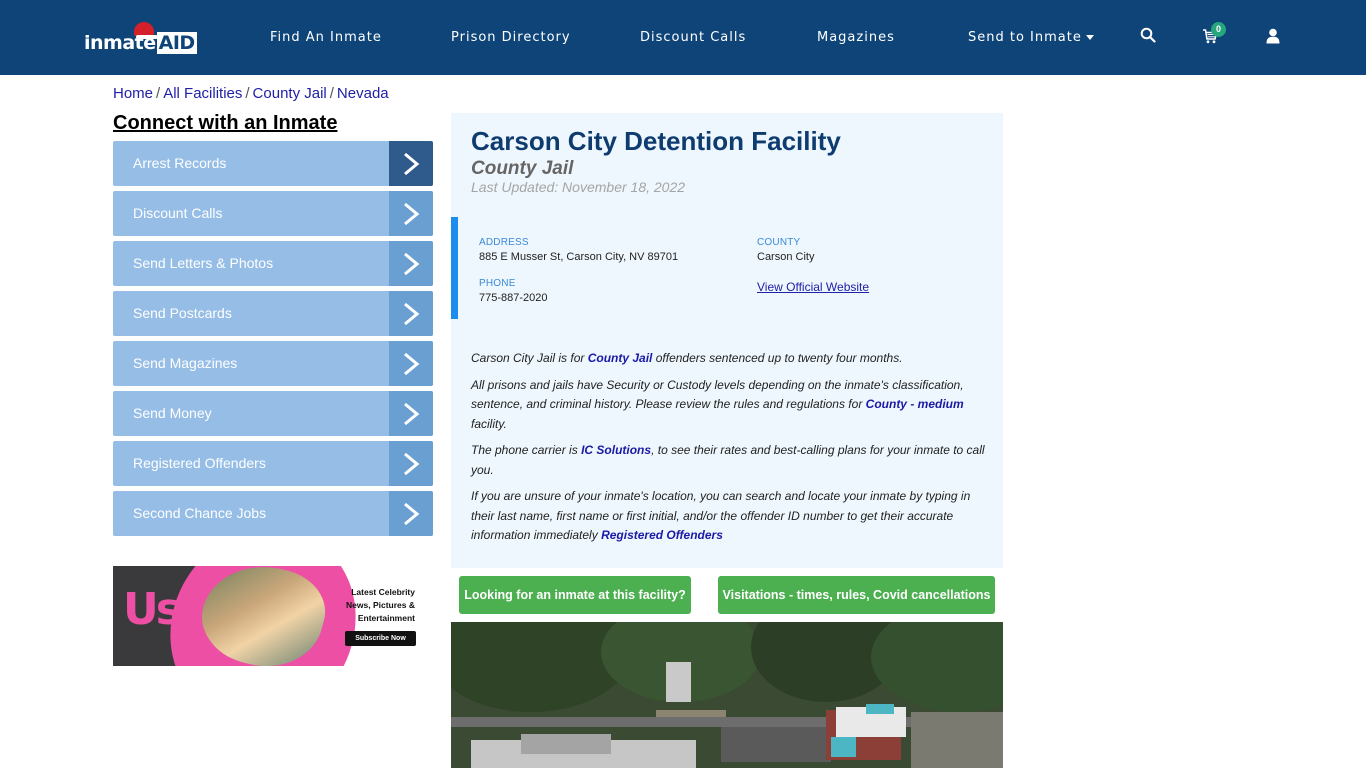 This screenshot has width=1366, height=768. I want to click on facility-type: County Jail, so click(522, 168).